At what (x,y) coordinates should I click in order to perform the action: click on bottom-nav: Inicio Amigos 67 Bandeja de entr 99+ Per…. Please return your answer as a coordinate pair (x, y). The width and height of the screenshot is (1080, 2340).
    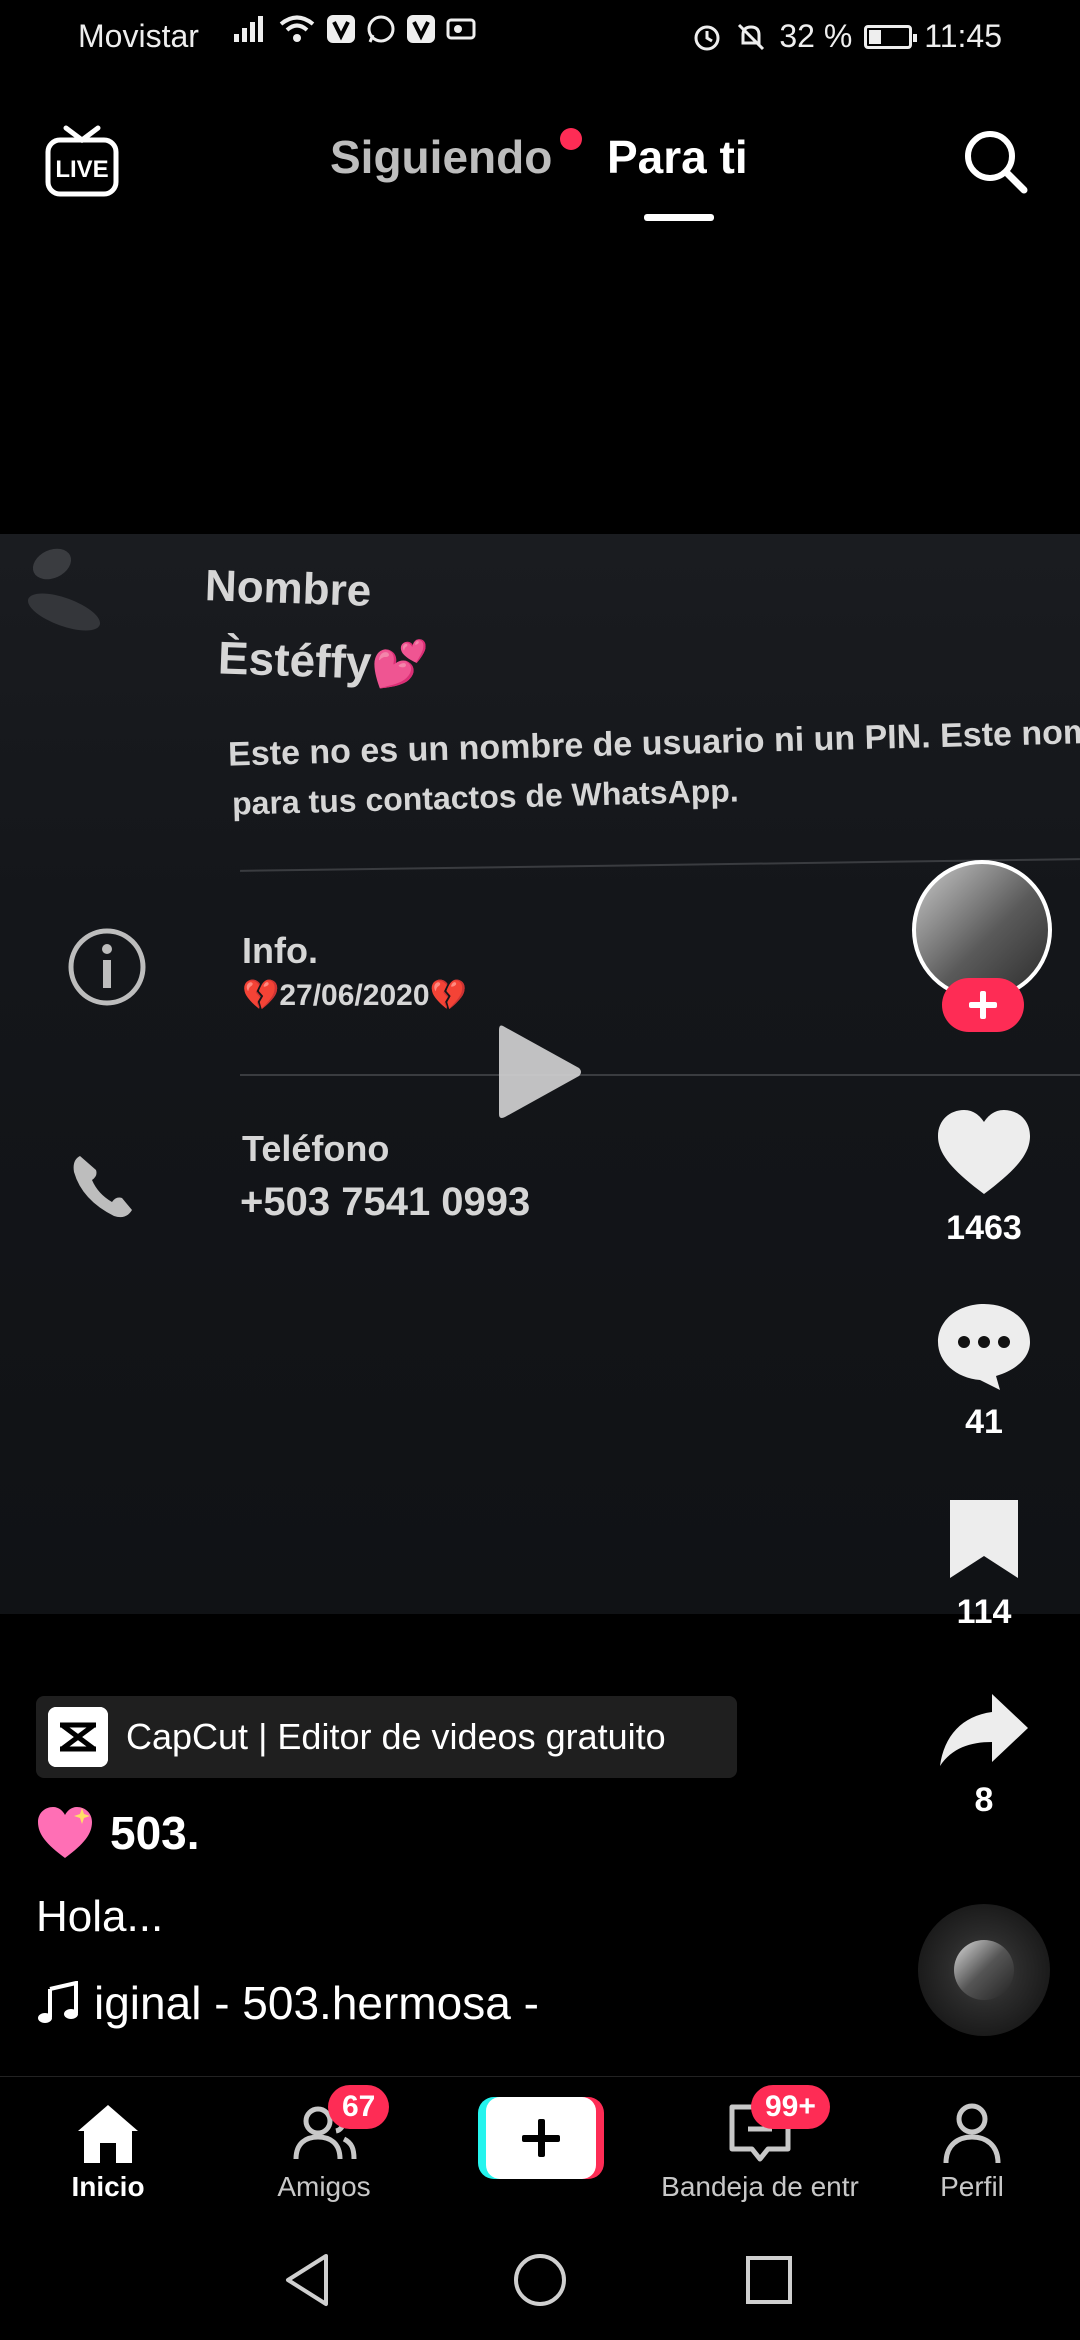
    Looking at the image, I should click on (540, 2145).